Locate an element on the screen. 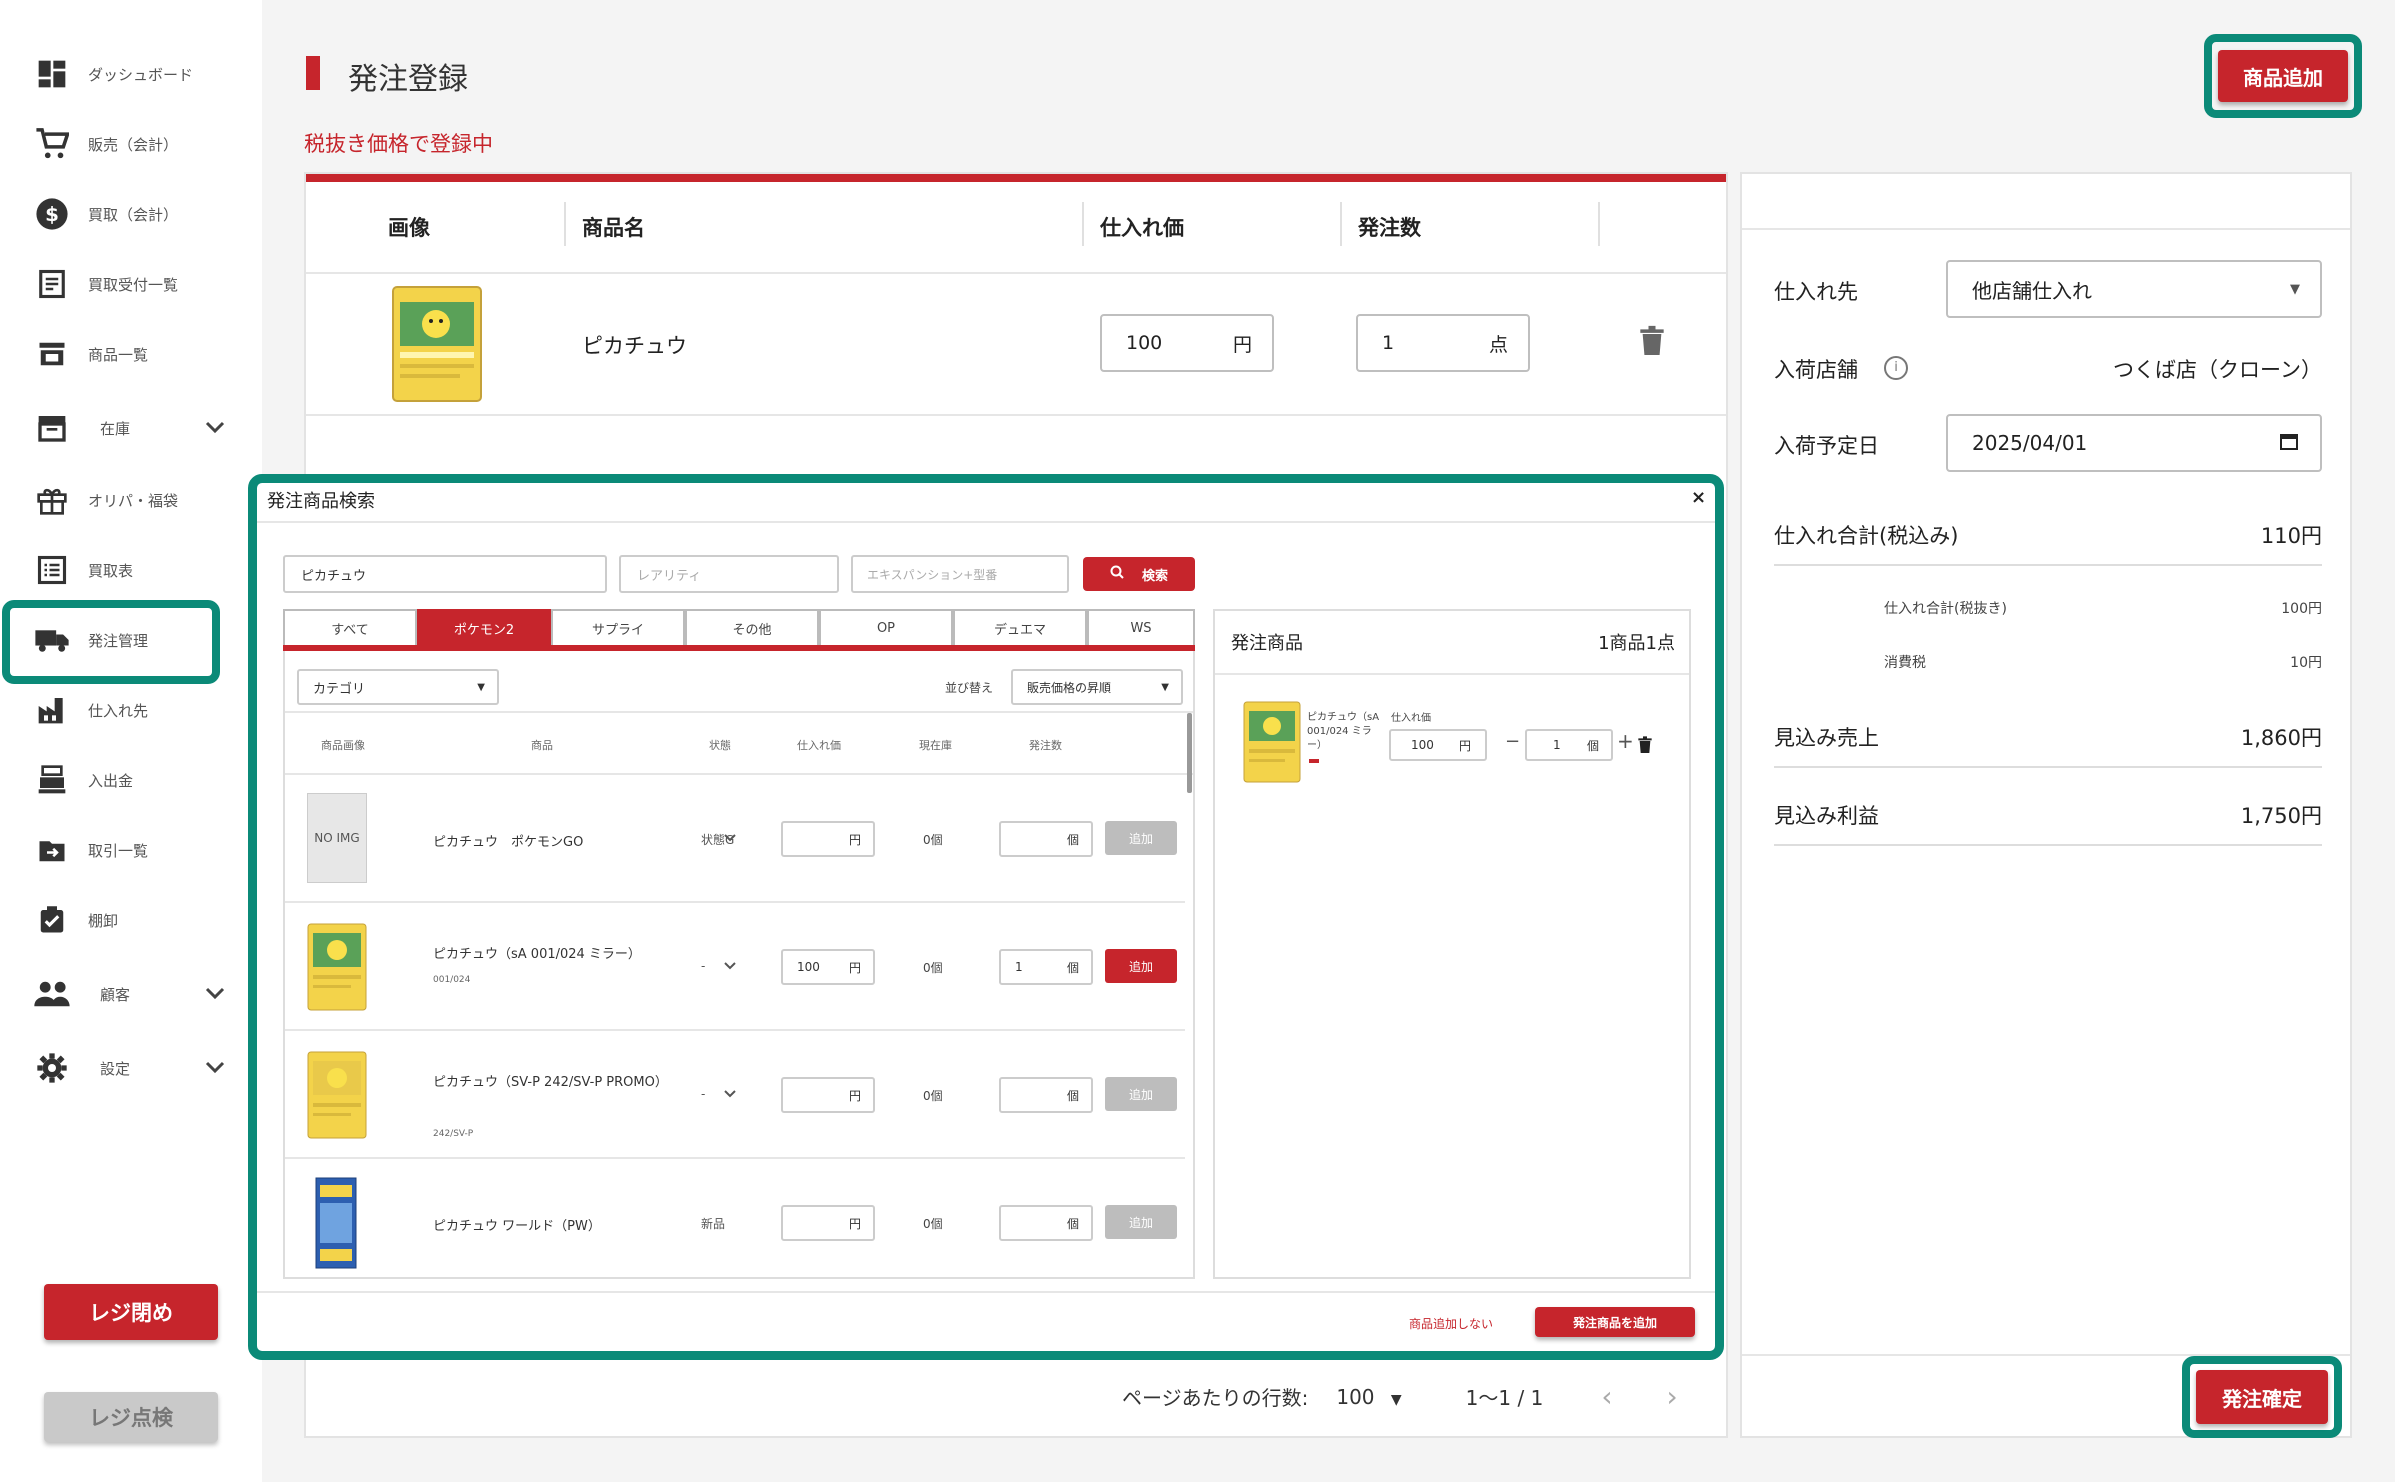 This screenshot has height=1482, width=2395. row-qty-input: 1 点 is located at coordinates (1443, 343).